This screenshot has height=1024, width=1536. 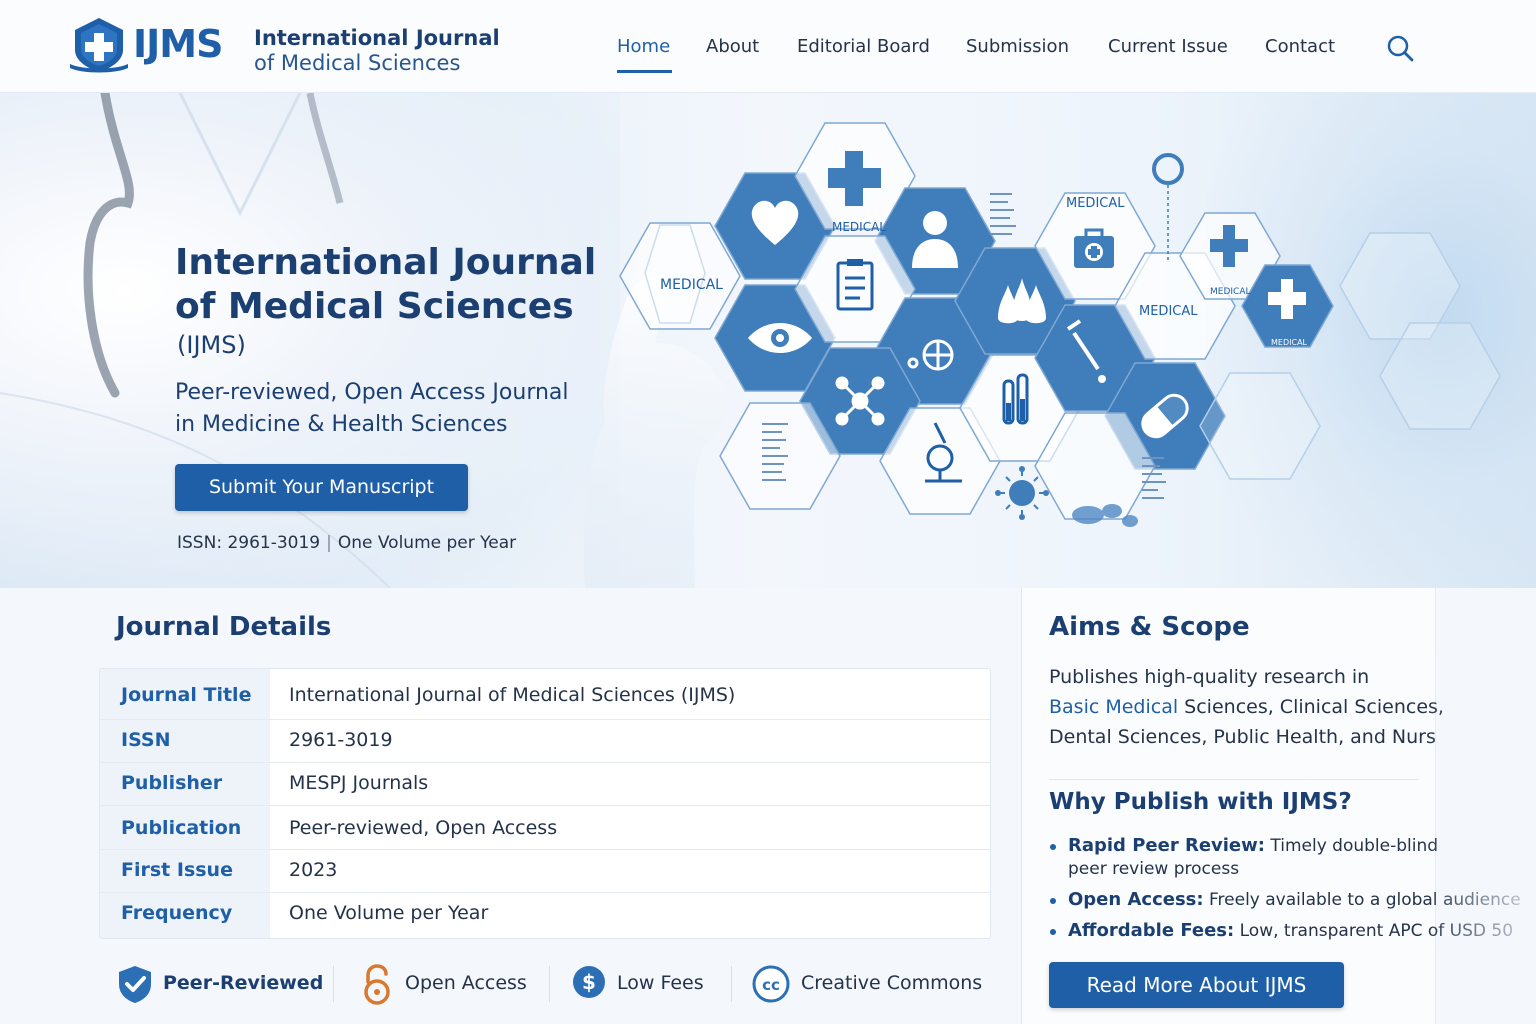 I want to click on journal-details-title: Journal Details, so click(x=224, y=627).